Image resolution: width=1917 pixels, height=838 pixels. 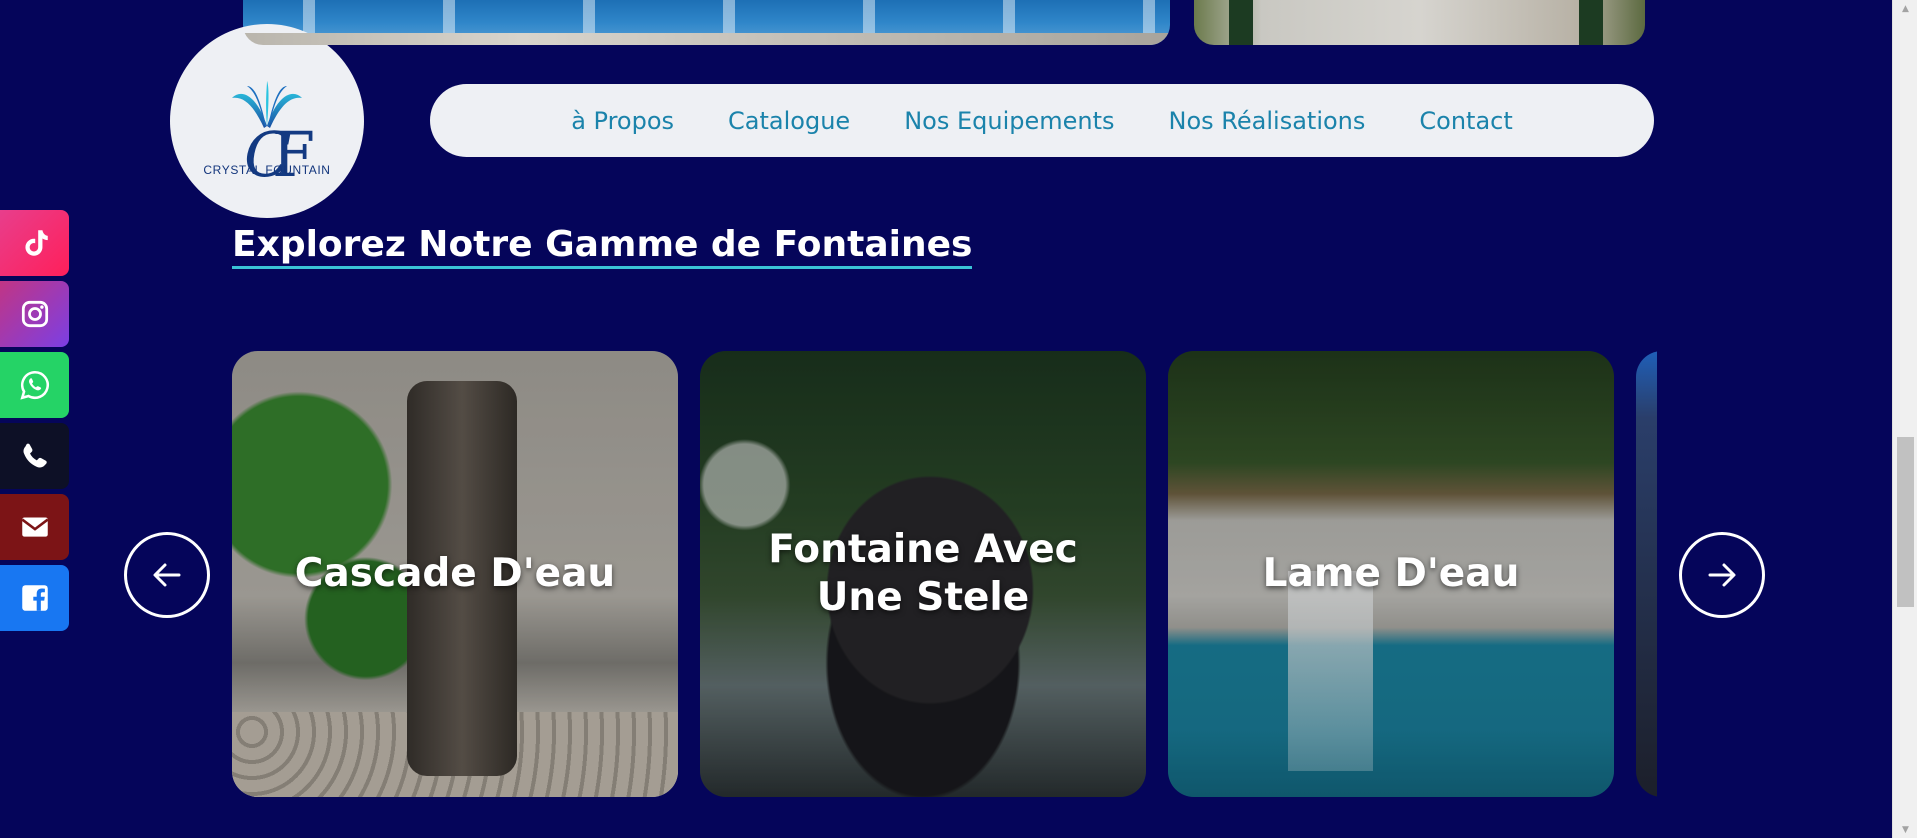 What do you see at coordinates (1009, 121) in the screenshot?
I see `nav-item-nos-equipements: Nos Equipements` at bounding box center [1009, 121].